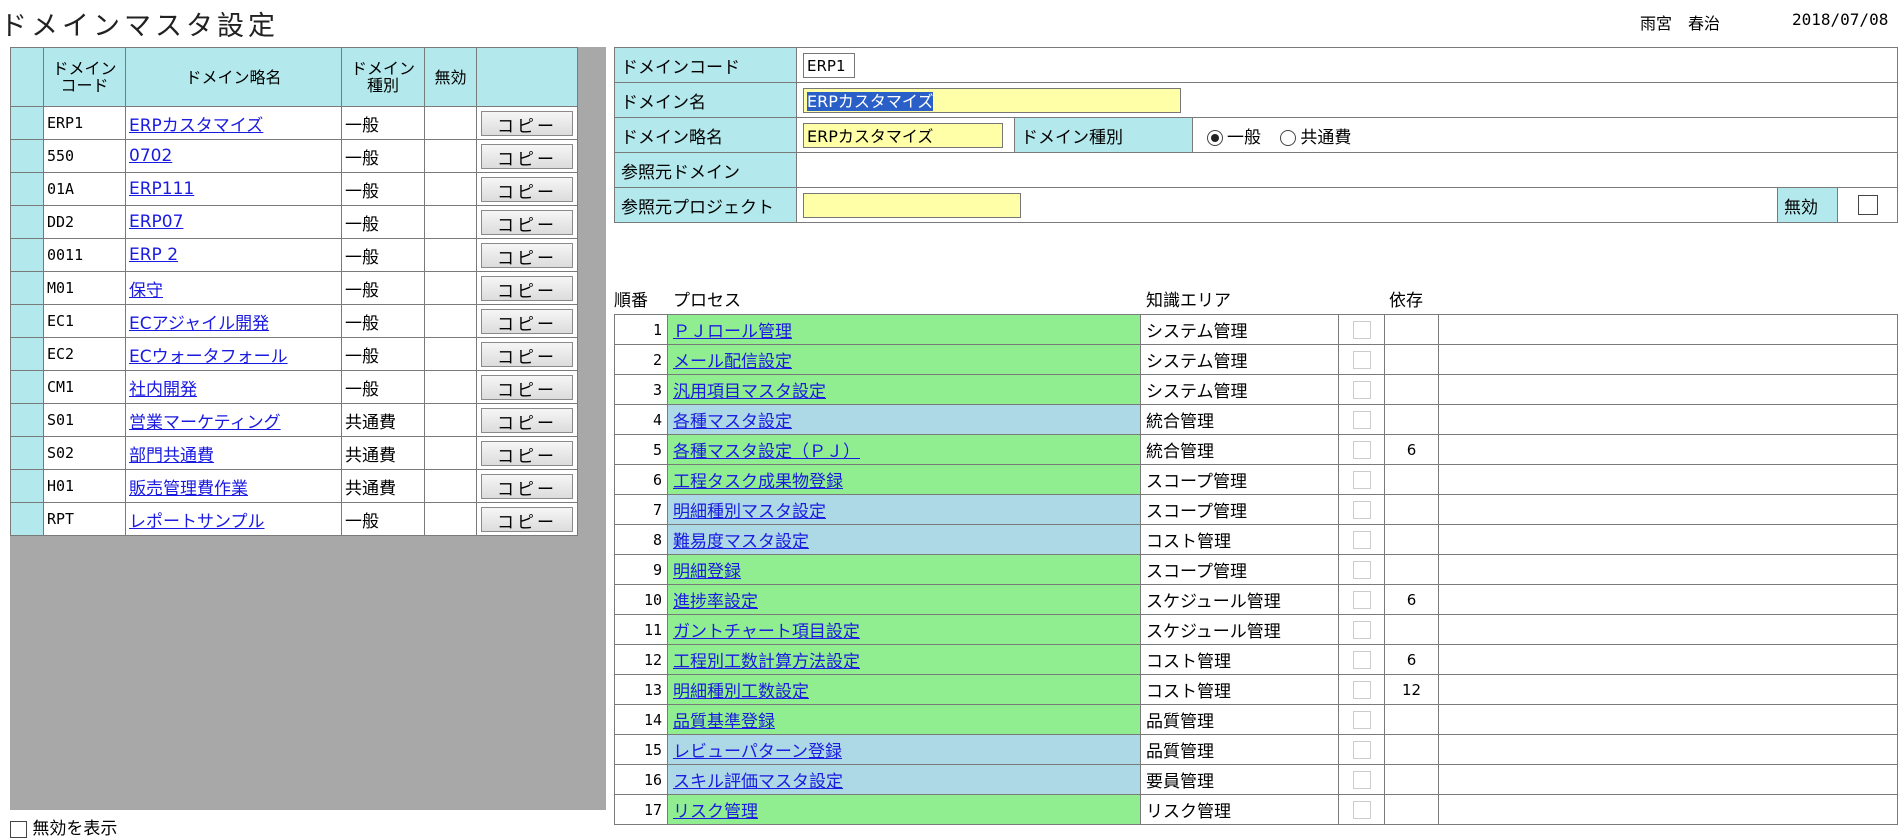 The height and width of the screenshot is (839, 1904). I want to click on process-row: 12 工程別工数計算方法設定 コスト管理 6, so click(1256, 659).